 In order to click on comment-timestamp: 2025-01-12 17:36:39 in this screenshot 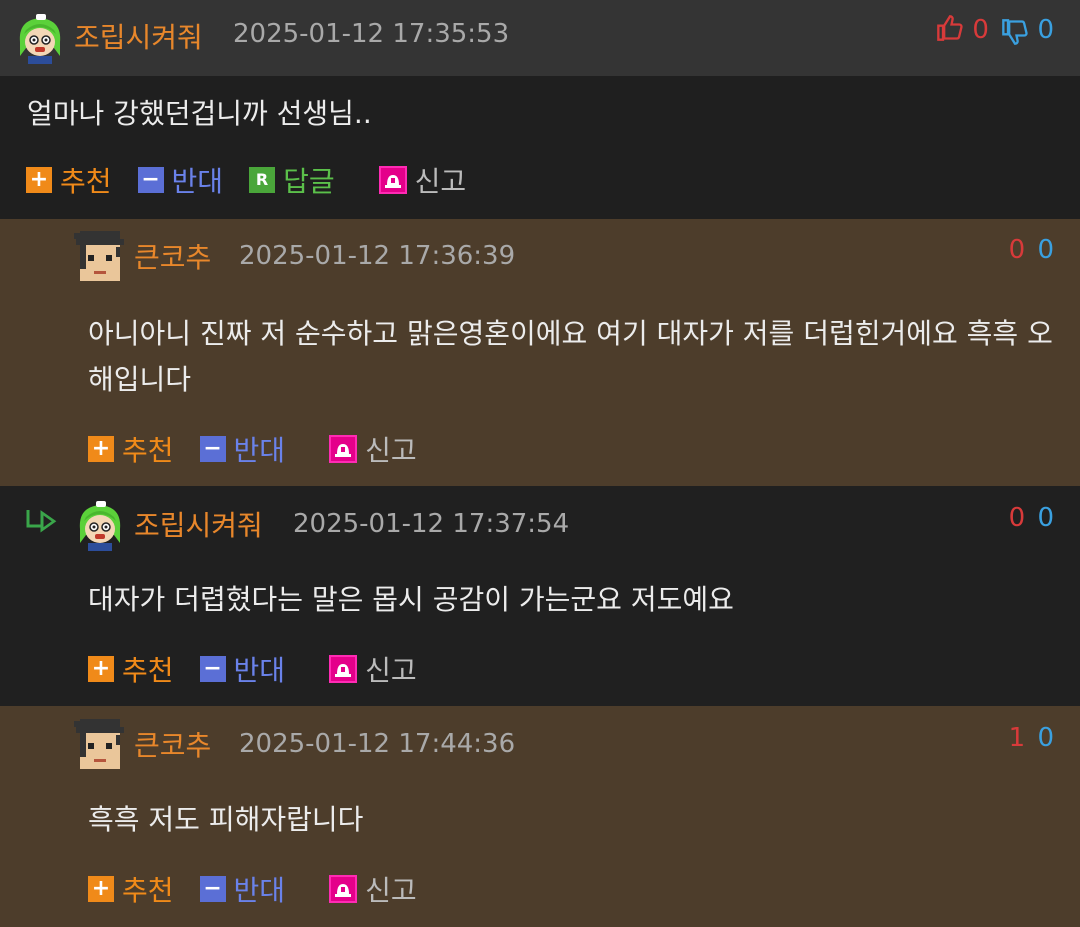, I will do `click(377, 256)`.